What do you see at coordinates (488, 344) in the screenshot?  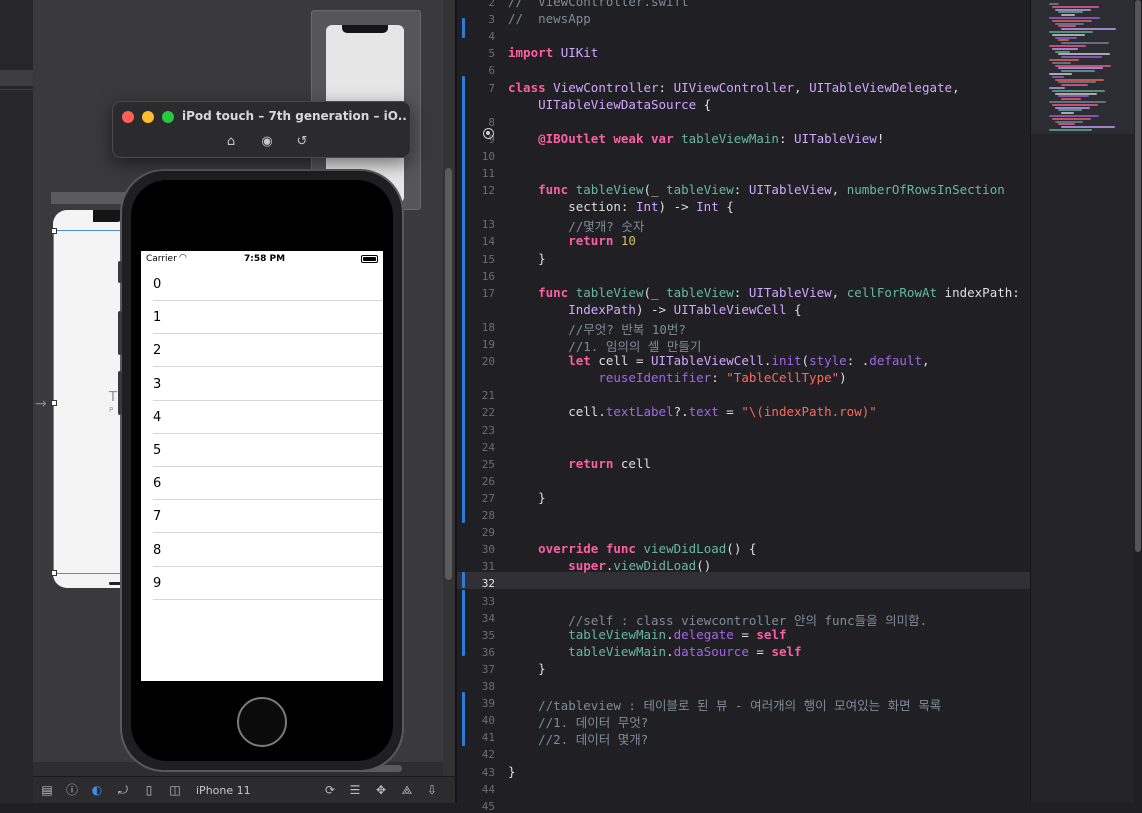 I see `line-number: 19` at bounding box center [488, 344].